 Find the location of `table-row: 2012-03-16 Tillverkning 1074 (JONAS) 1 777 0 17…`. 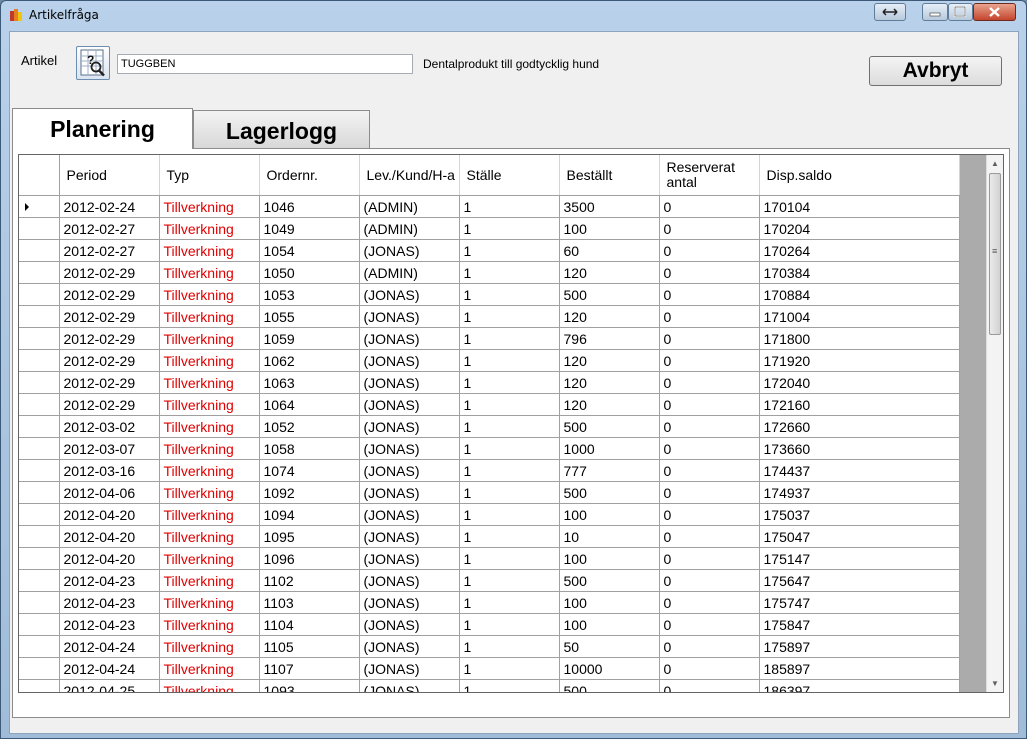

table-row: 2012-03-16 Tillverkning 1074 (JONAS) 1 777 0 17… is located at coordinates (489, 470).